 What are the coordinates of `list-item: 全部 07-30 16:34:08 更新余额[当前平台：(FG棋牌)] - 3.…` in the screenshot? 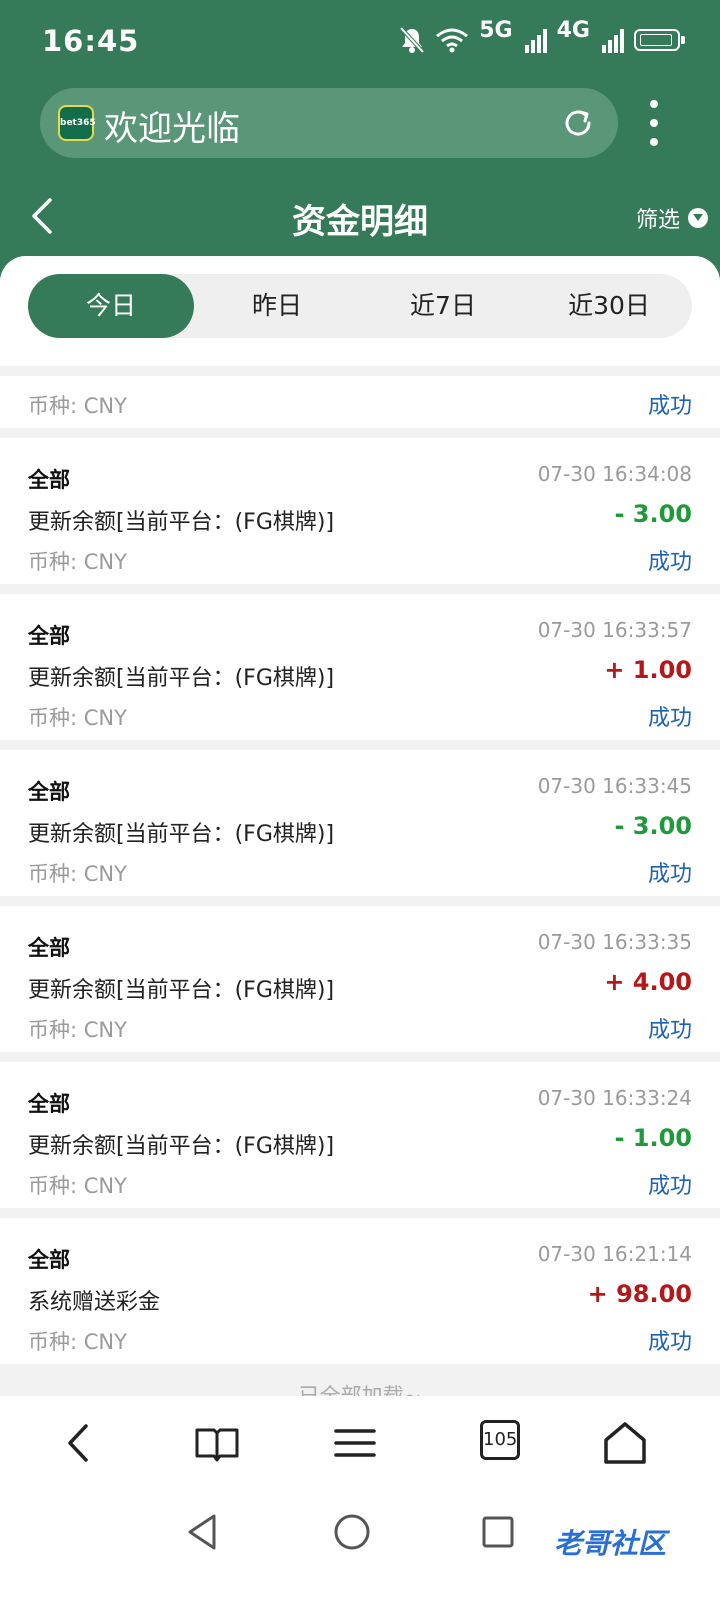 It's located at (360, 511).